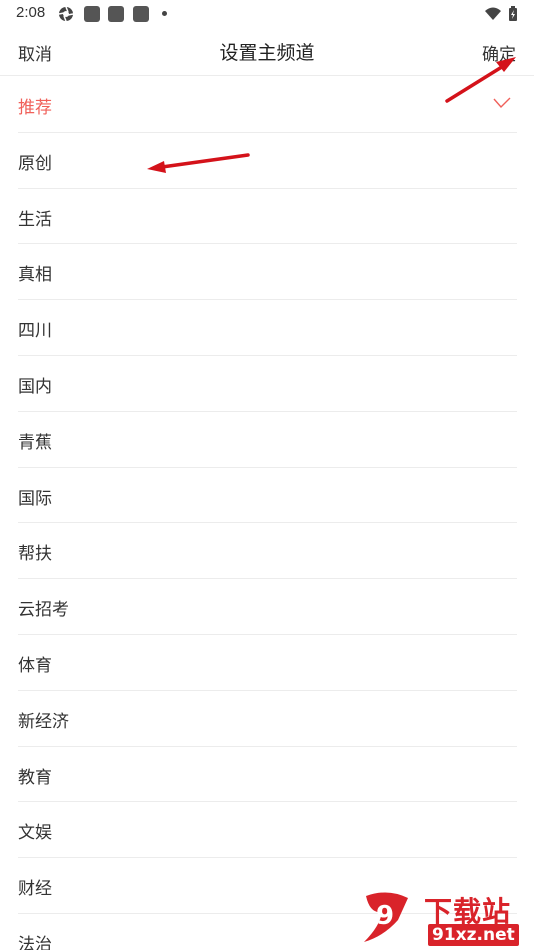 The width and height of the screenshot is (534, 950). I want to click on channel-label: 国内, so click(35, 386).